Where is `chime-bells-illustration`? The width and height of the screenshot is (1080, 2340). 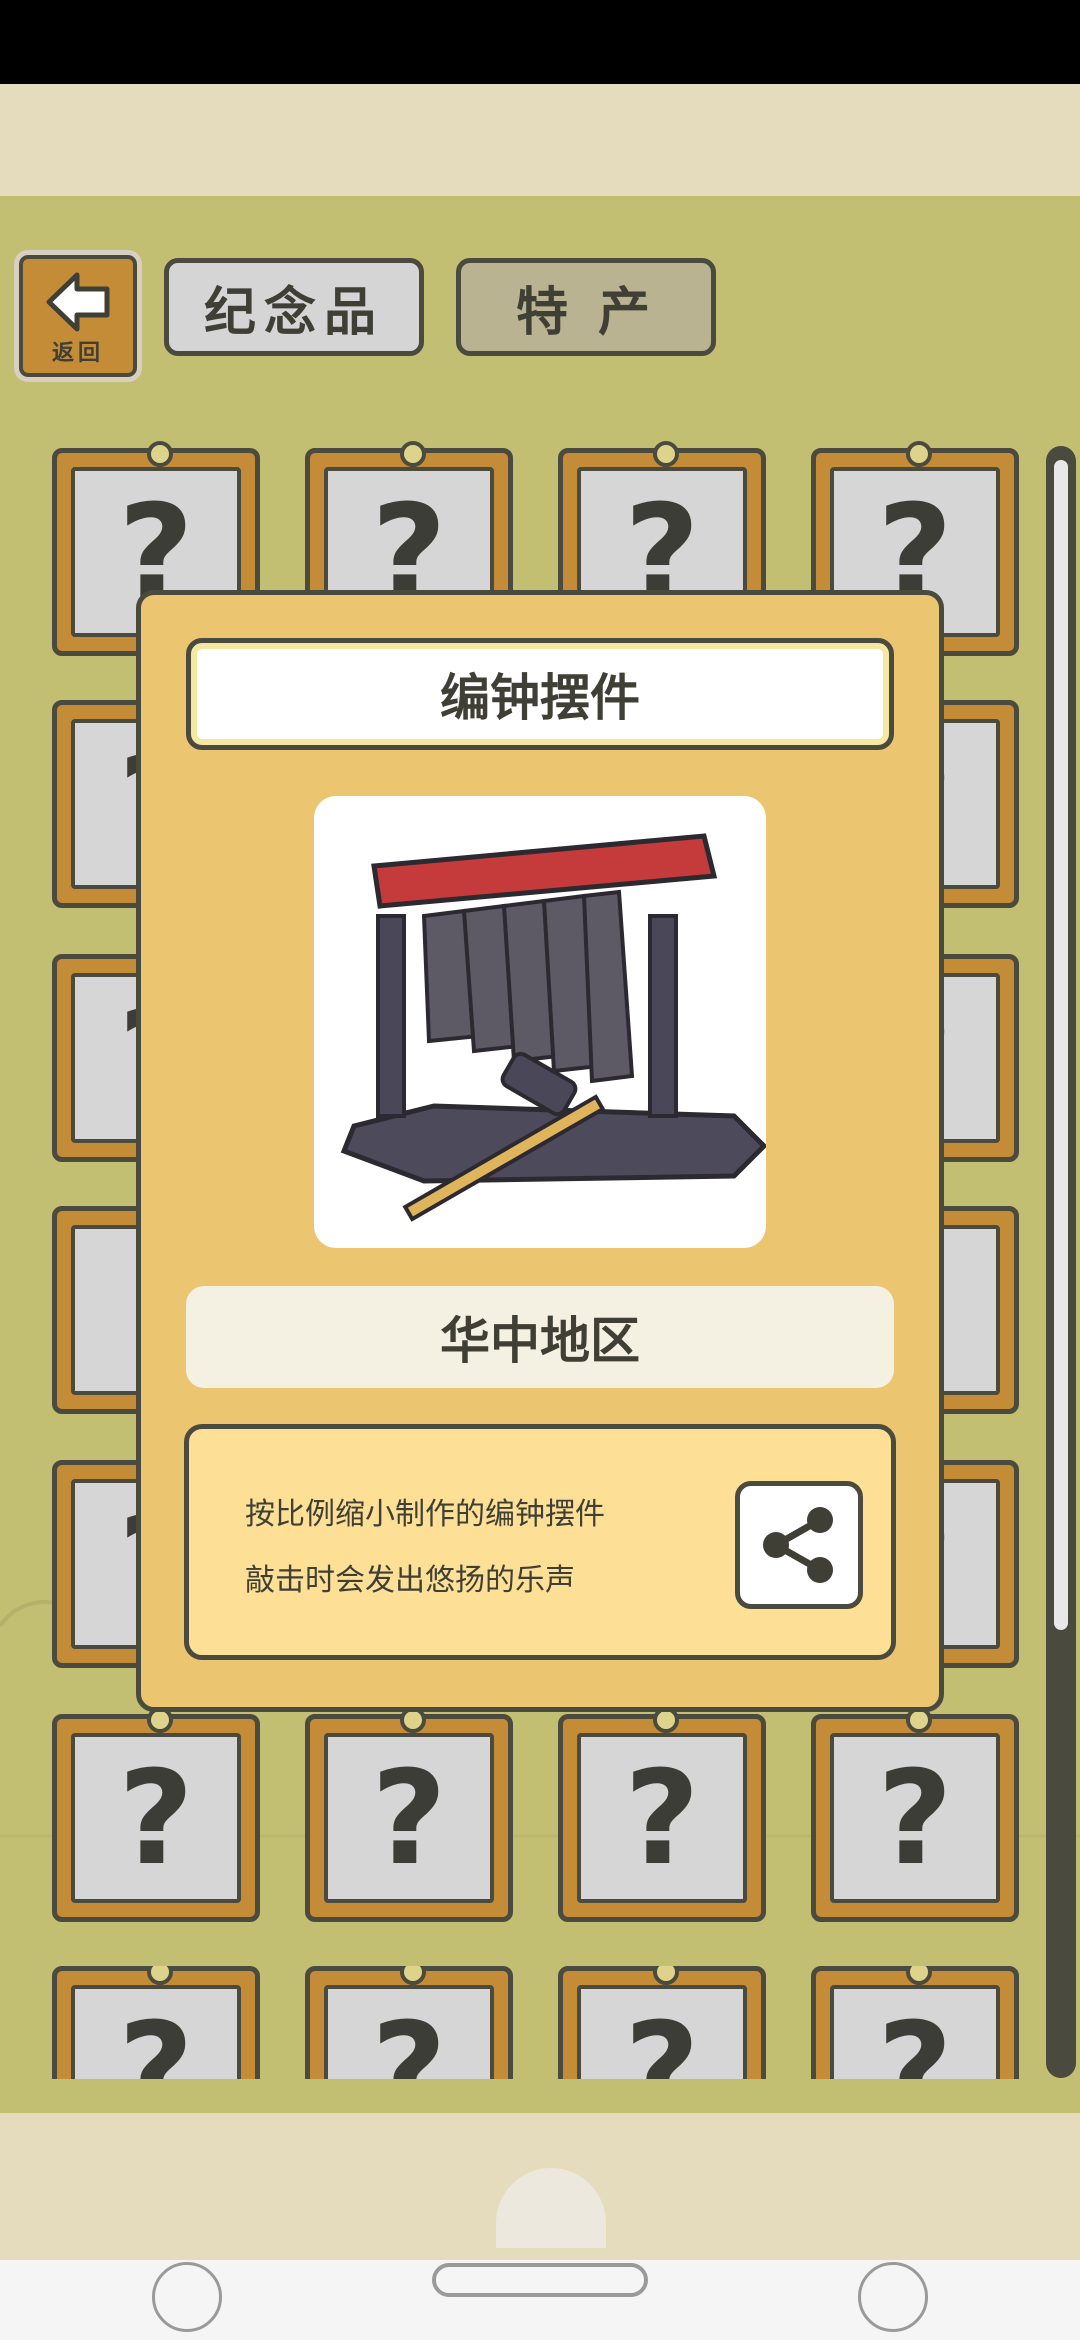
chime-bells-illustration is located at coordinates (554, 1027).